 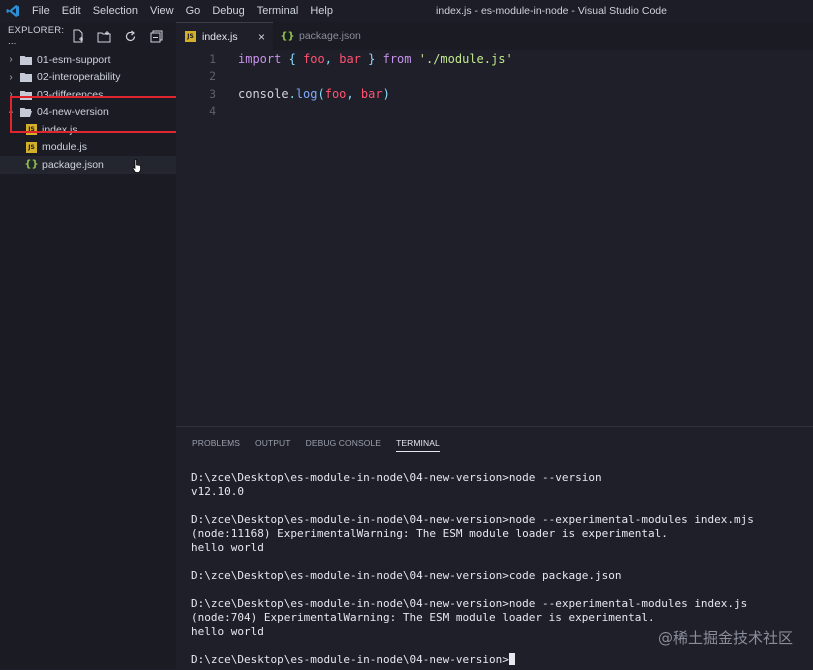 What do you see at coordinates (494, 36) in the screenshot?
I see `editor-tabs: JS index.js × {} package.json` at bounding box center [494, 36].